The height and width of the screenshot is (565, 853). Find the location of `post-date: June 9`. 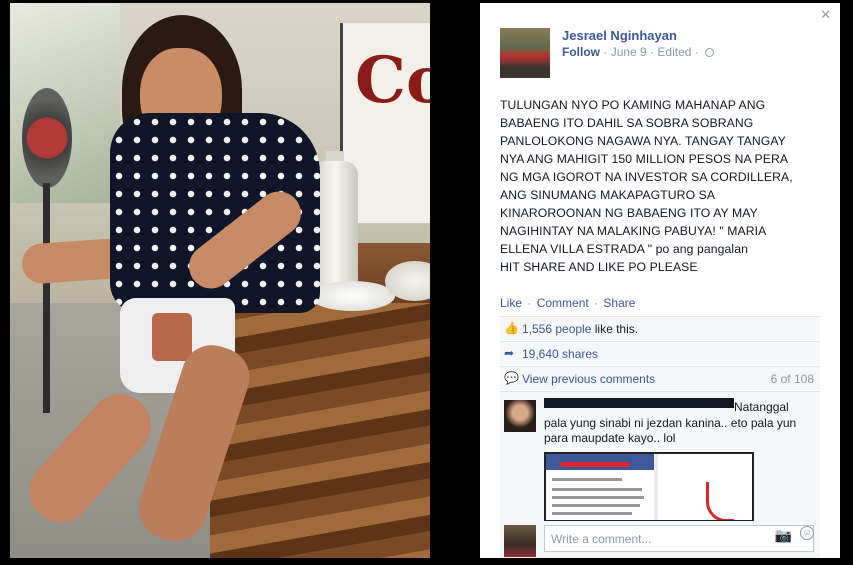

post-date: June 9 is located at coordinates (629, 52).